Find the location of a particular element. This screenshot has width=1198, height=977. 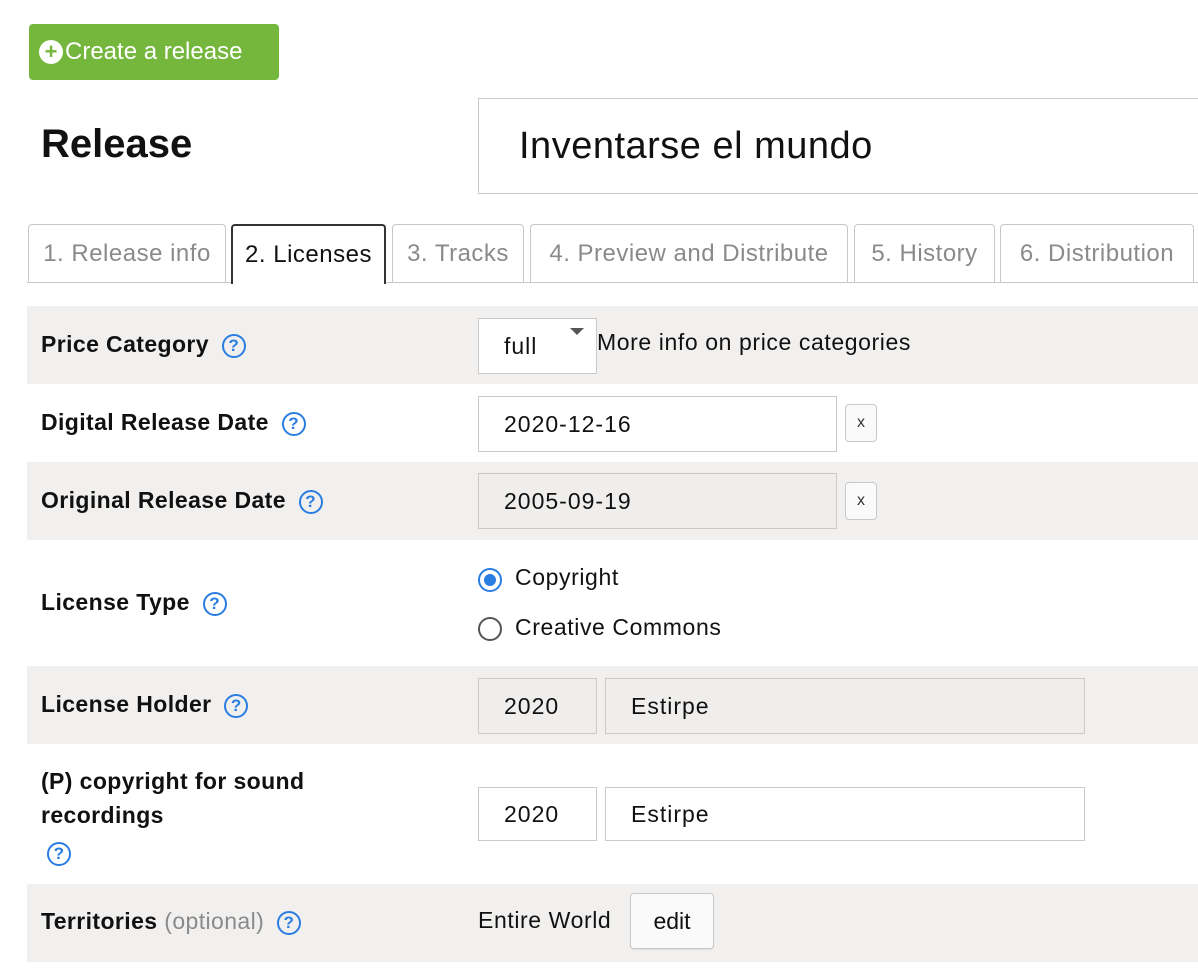

plus-circle-icon: + is located at coordinates (51, 52).